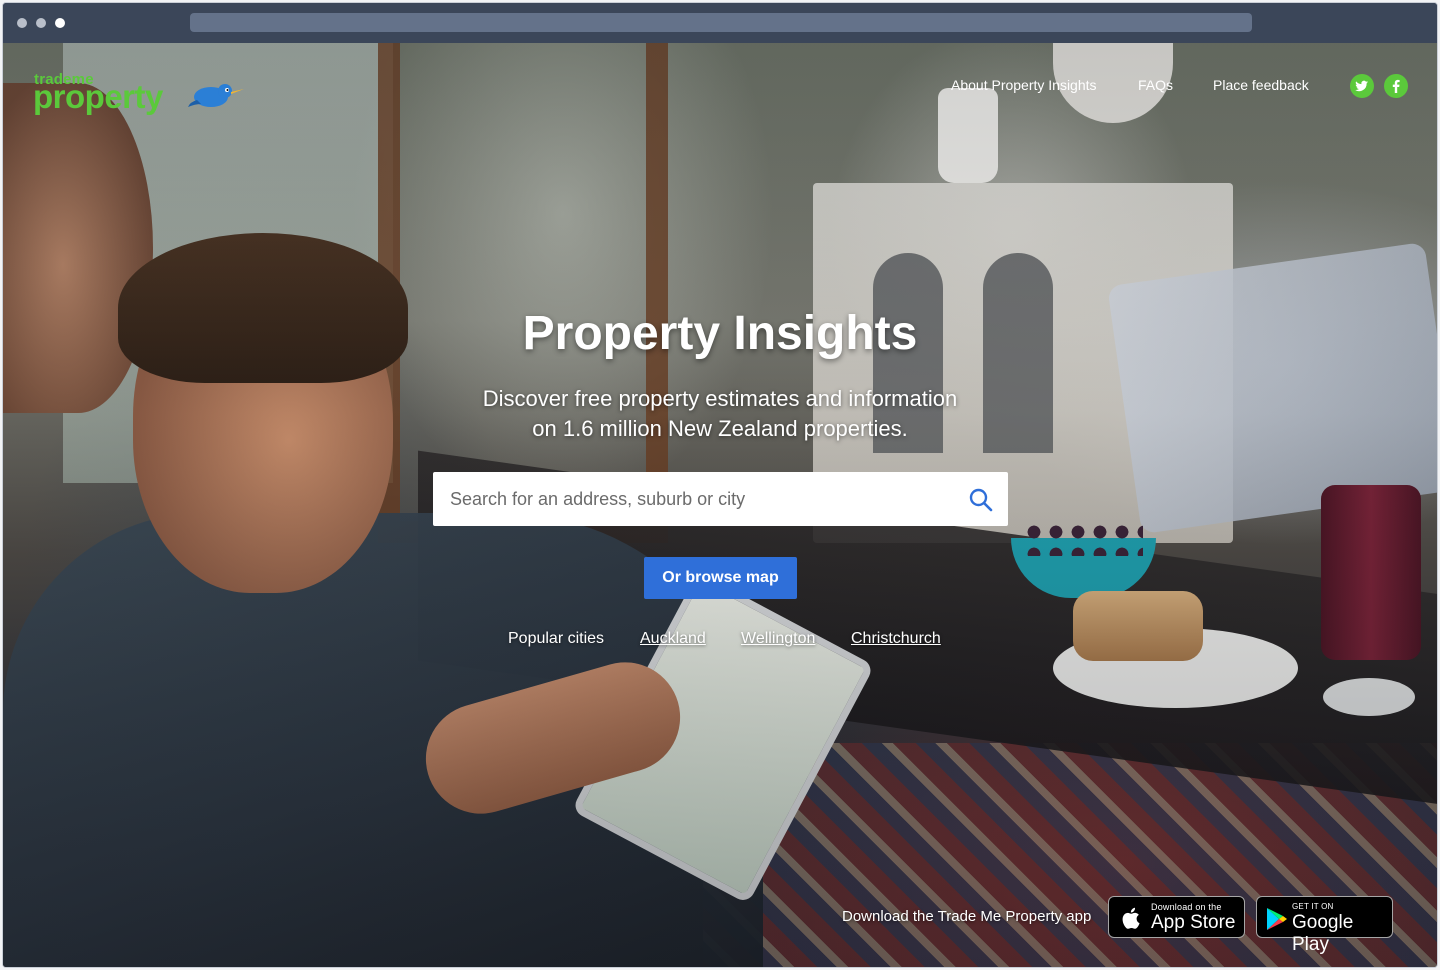 The width and height of the screenshot is (1440, 970). Describe the element at coordinates (60, 23) in the screenshot. I see `window-maximize-dot` at that location.